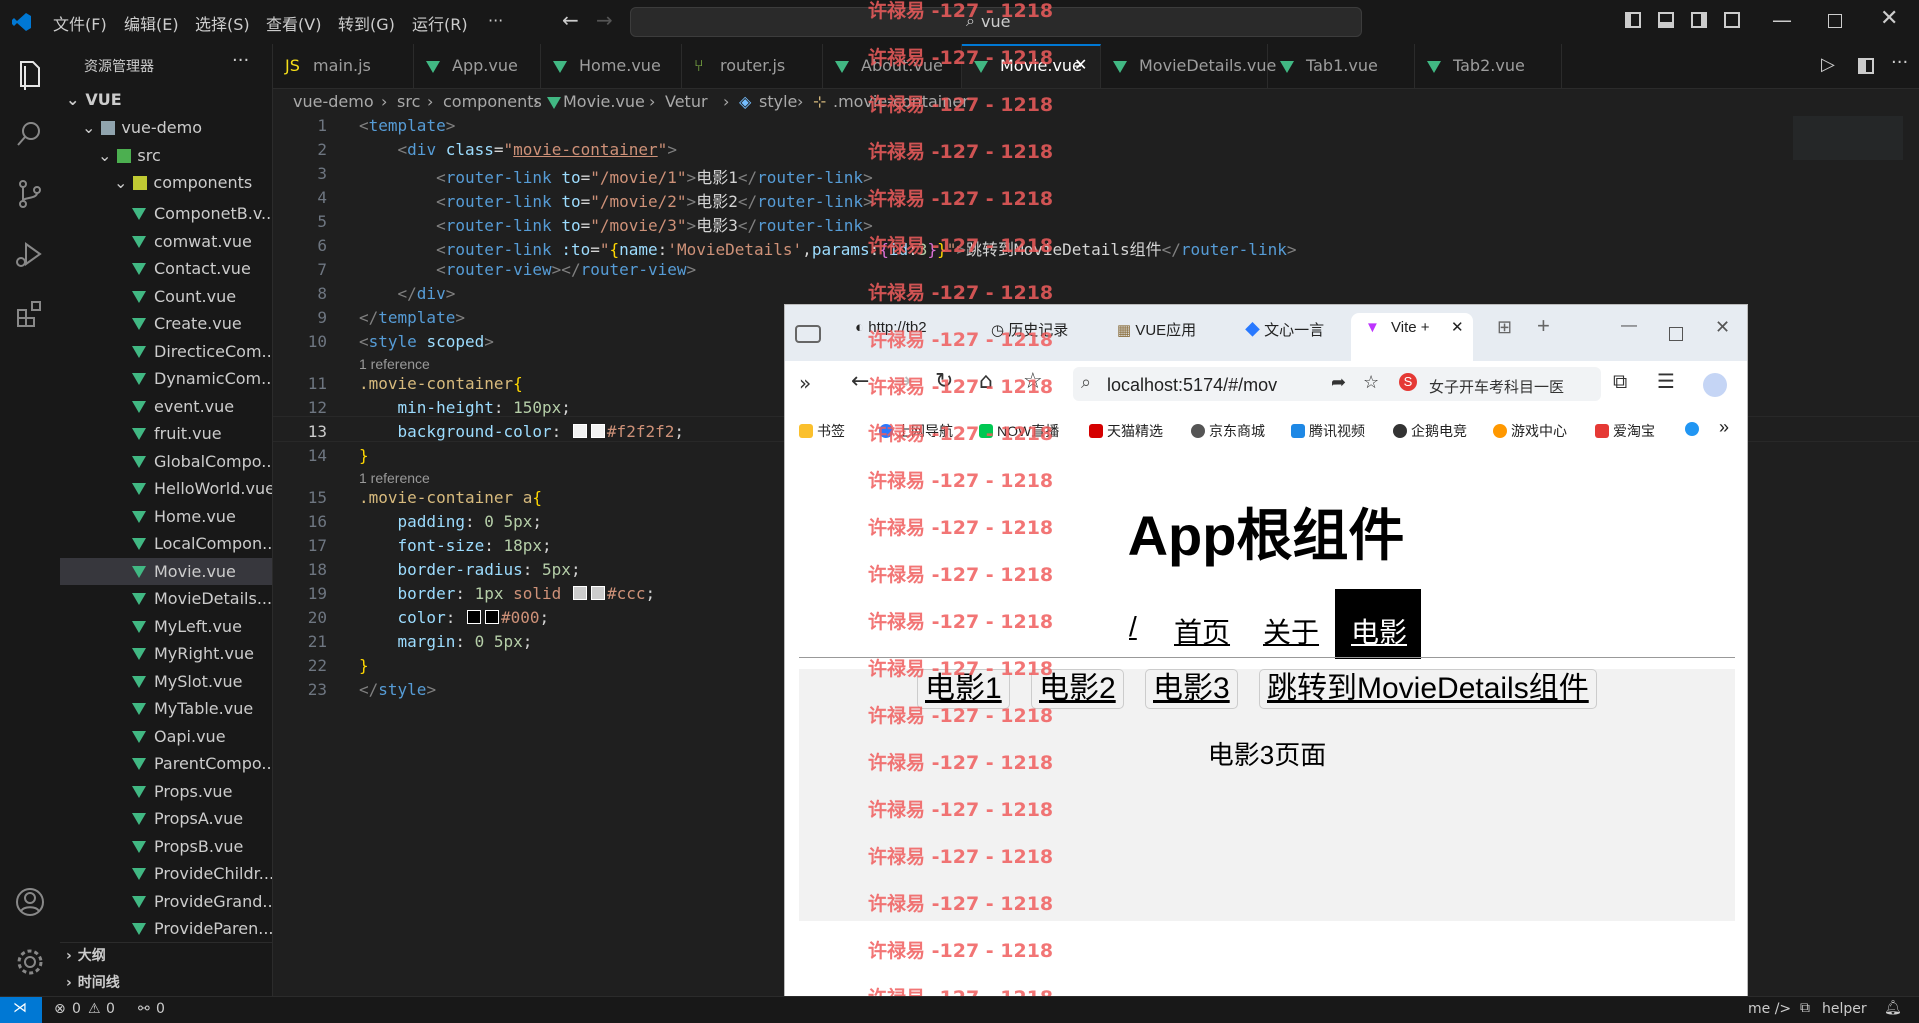 The image size is (1919, 1023). I want to click on breadcrumb-item: style, so click(778, 101).